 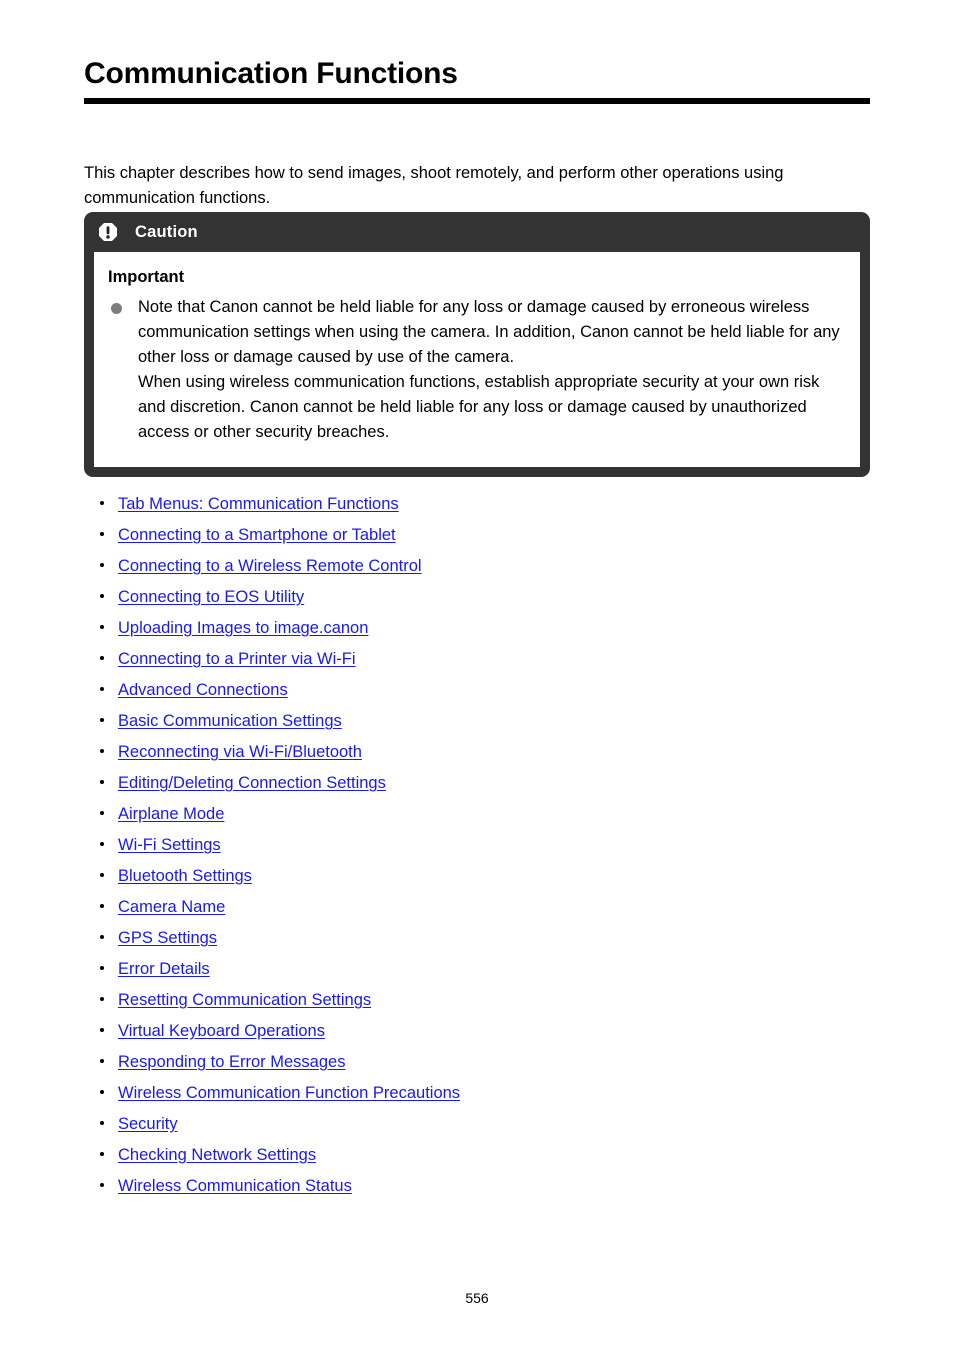 What do you see at coordinates (185, 876) in the screenshot?
I see `link-bluetooth-settings: Bluetooth Settings` at bounding box center [185, 876].